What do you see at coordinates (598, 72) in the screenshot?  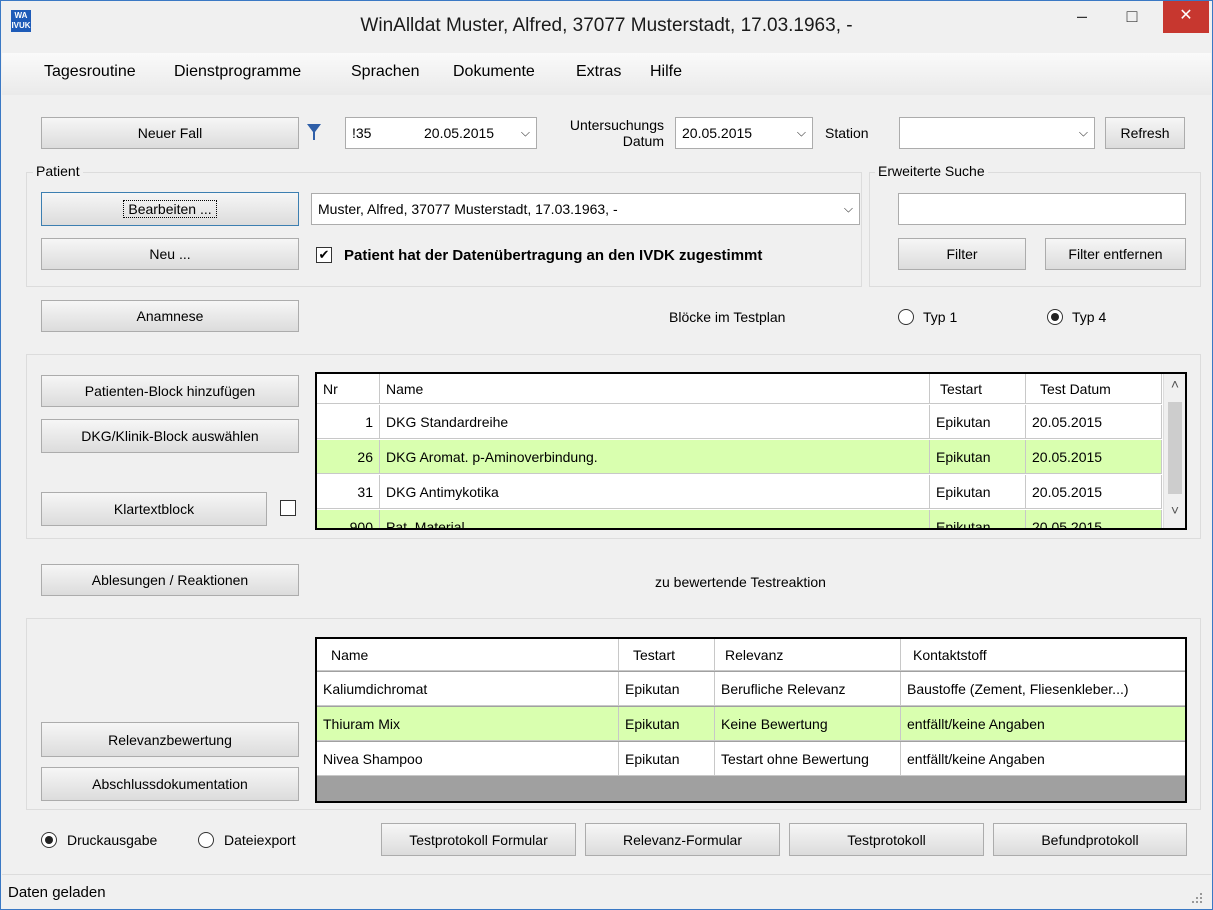 I see `menu-extras: Extras` at bounding box center [598, 72].